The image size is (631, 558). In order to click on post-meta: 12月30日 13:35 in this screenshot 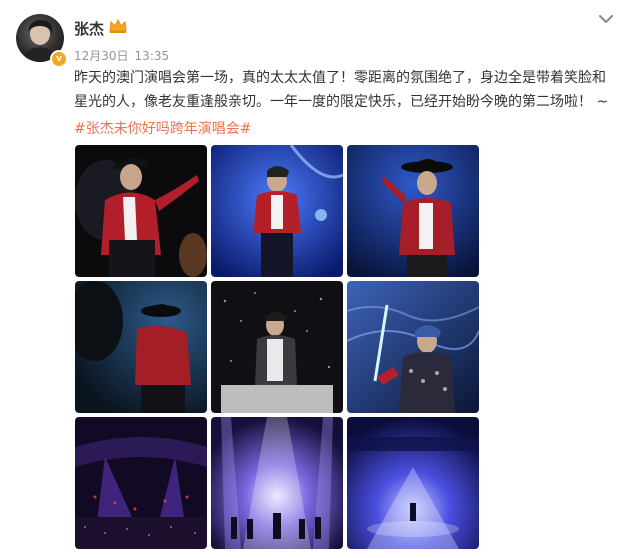, I will do `click(124, 55)`.